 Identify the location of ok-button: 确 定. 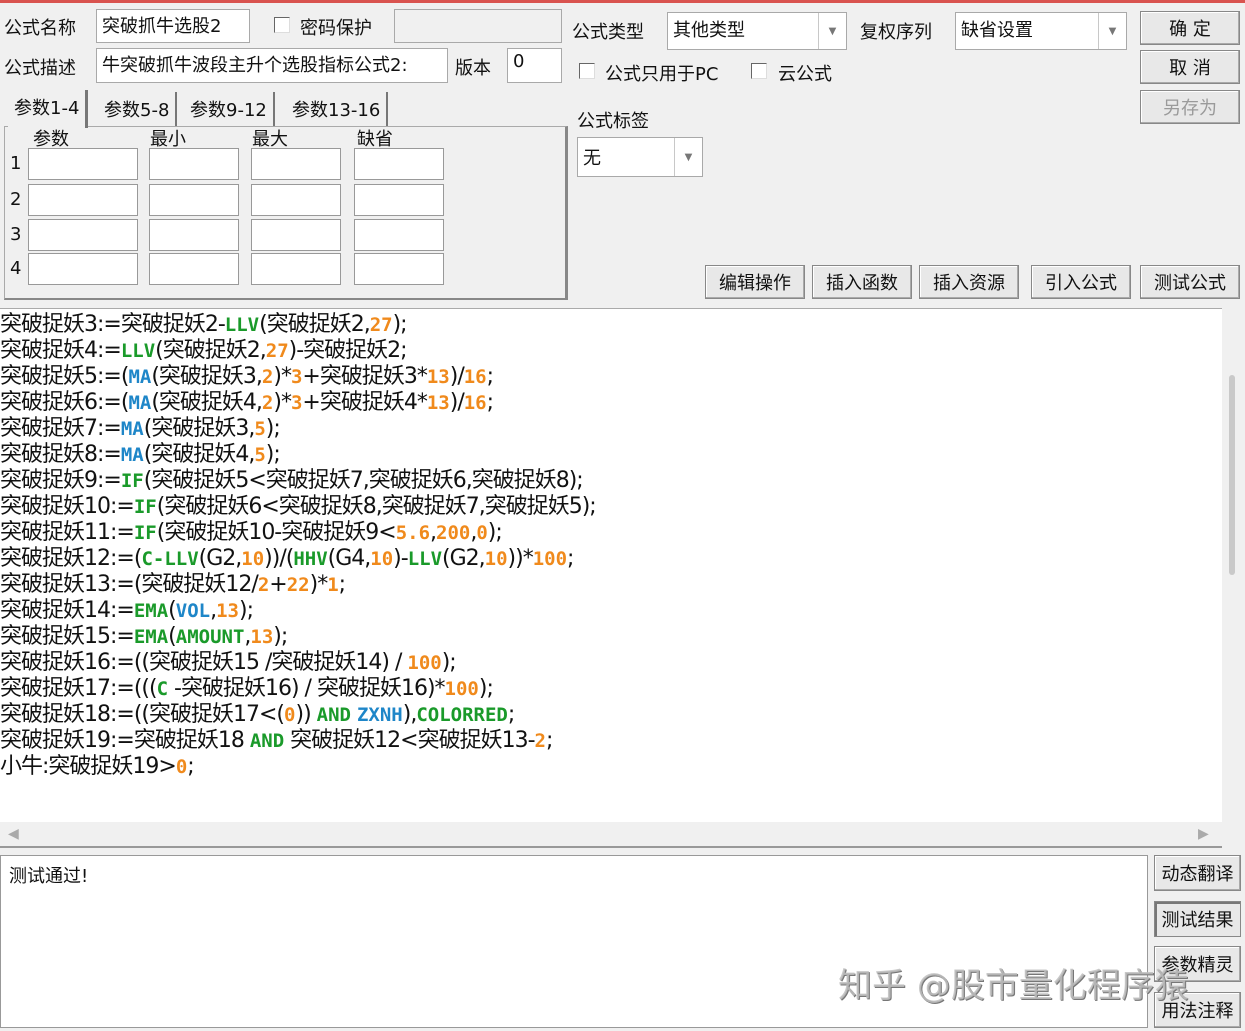
(1190, 28).